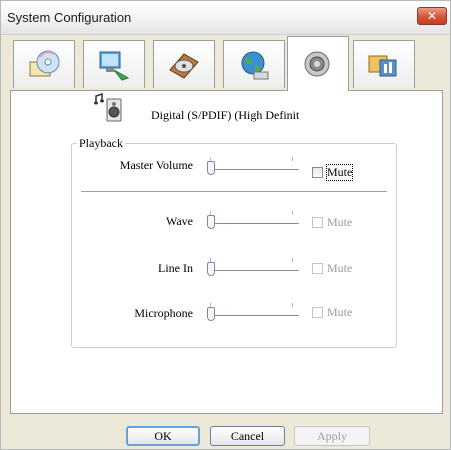 This screenshot has width=451, height=450. What do you see at coordinates (101, 143) in the screenshot?
I see `playback-group-label: Playback` at bounding box center [101, 143].